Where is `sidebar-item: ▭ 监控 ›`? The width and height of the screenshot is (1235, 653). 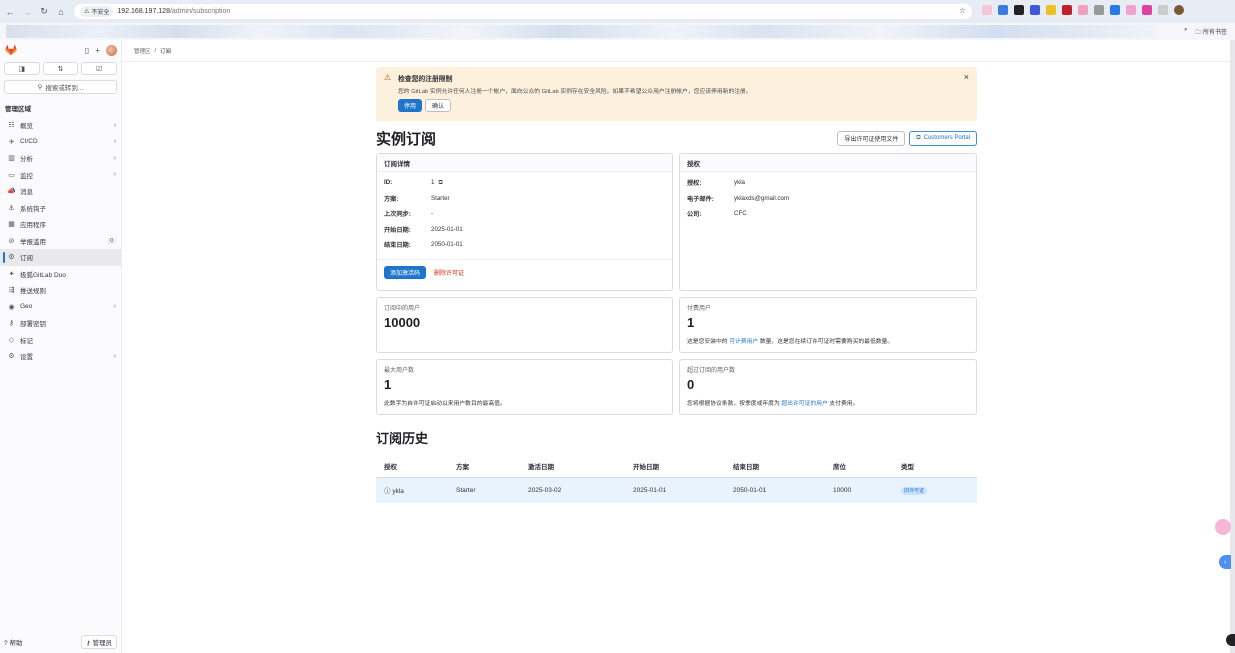
sidebar-item: ▭ 监控 › is located at coordinates (60, 175).